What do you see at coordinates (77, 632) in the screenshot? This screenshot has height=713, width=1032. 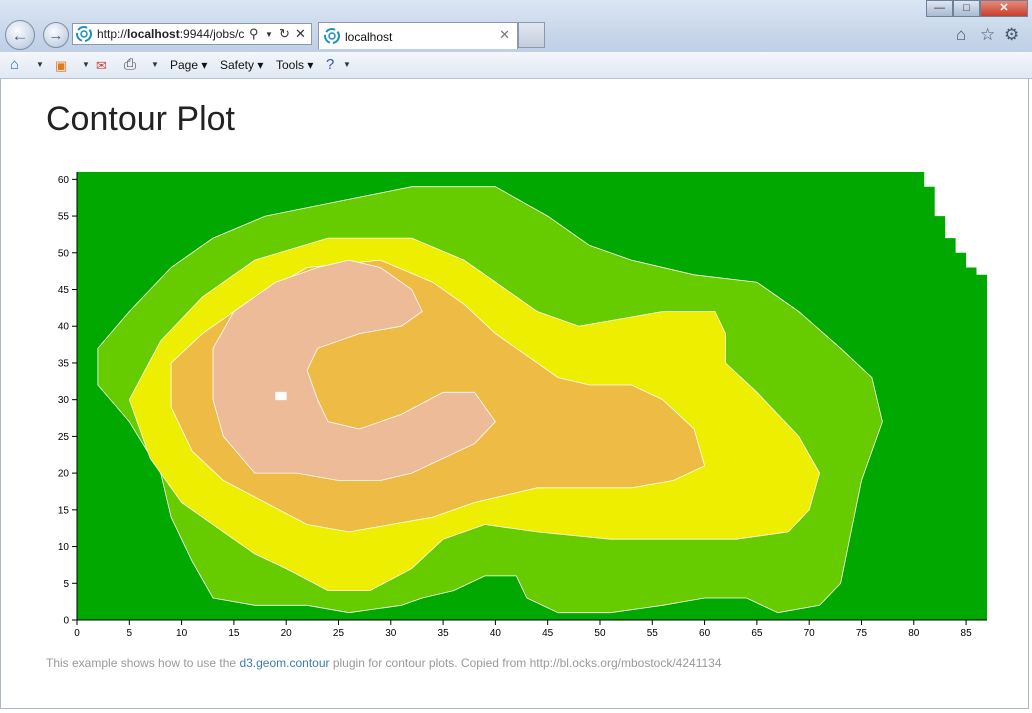 I see `x-tick-label: 0` at bounding box center [77, 632].